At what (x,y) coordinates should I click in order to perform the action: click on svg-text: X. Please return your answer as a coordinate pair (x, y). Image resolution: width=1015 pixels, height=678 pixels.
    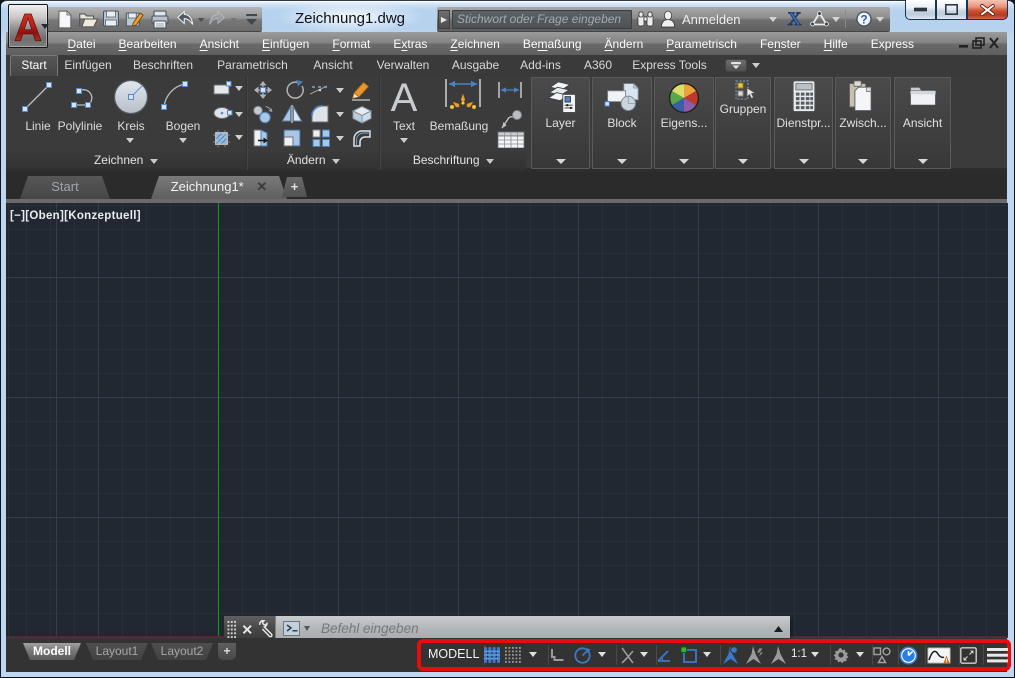
    Looking at the image, I should click on (794, 19).